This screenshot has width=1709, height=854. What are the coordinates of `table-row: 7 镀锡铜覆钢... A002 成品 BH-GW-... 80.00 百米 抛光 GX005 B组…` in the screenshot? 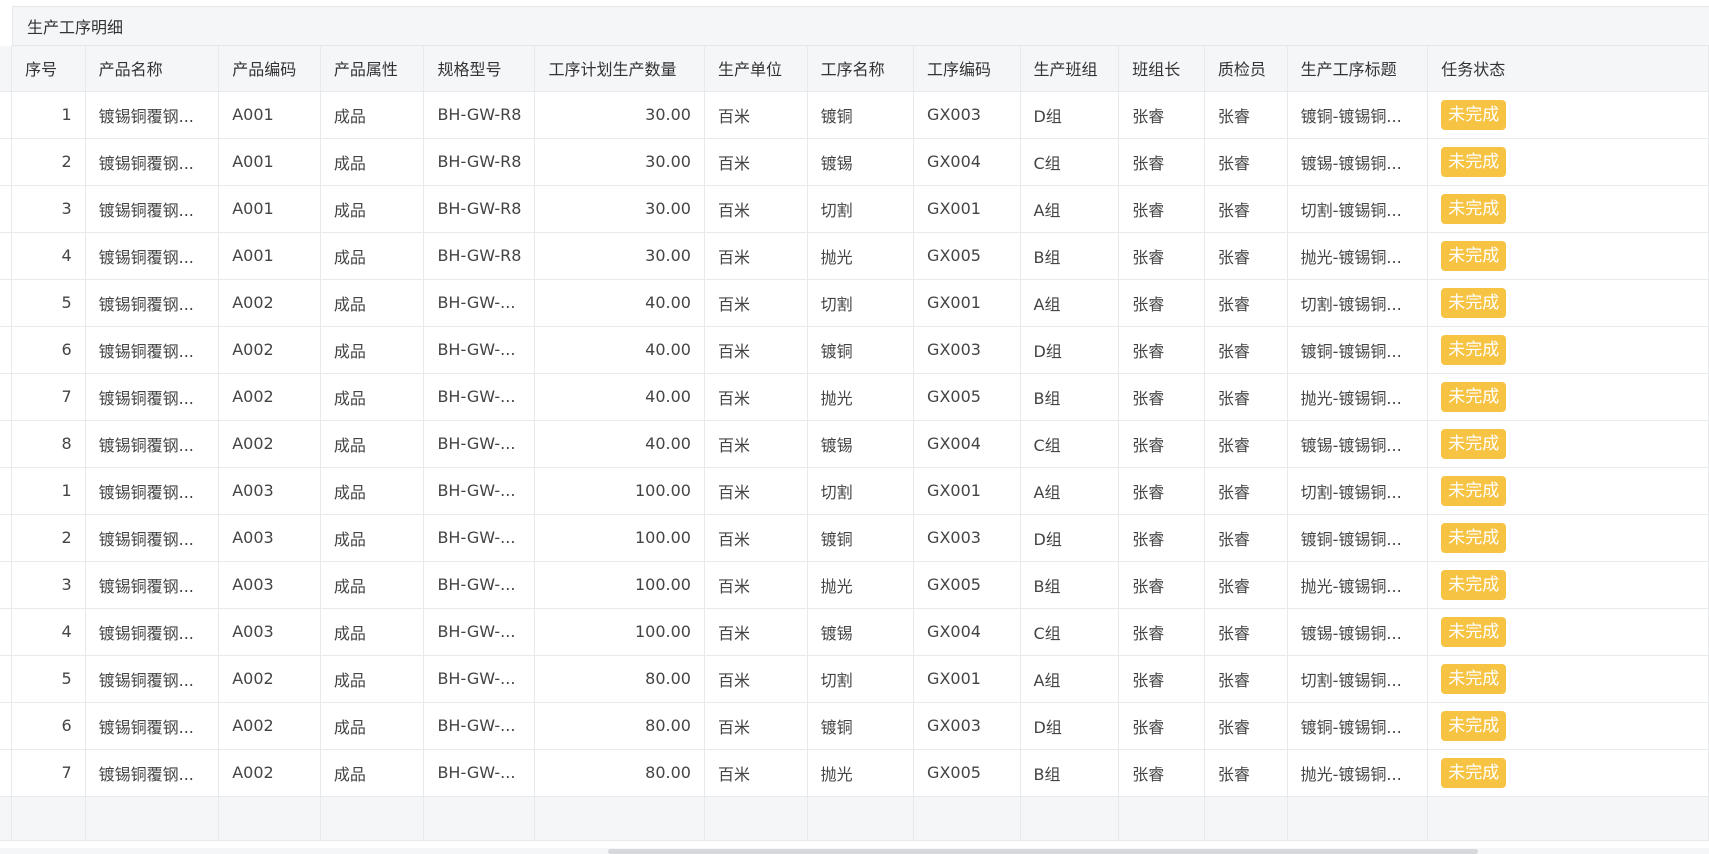 It's located at (854, 773).